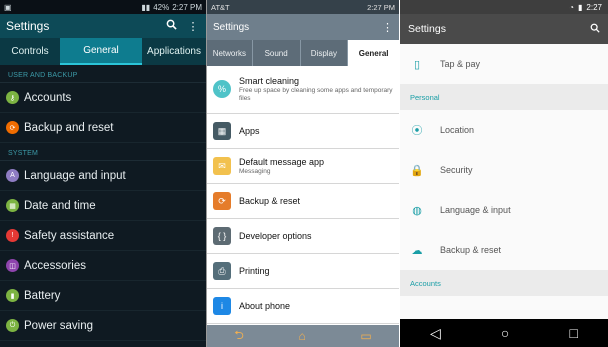 This screenshot has width=608, height=347. I want to click on nav-bar: ⮌ ⌂ ▭, so click(303, 336).